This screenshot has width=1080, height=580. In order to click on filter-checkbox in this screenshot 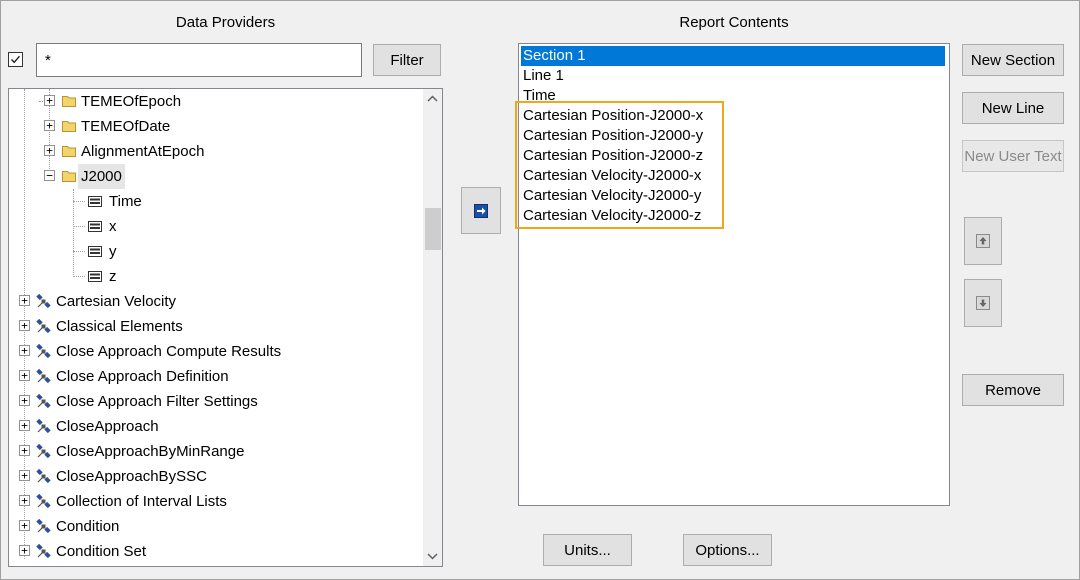, I will do `click(15, 59)`.